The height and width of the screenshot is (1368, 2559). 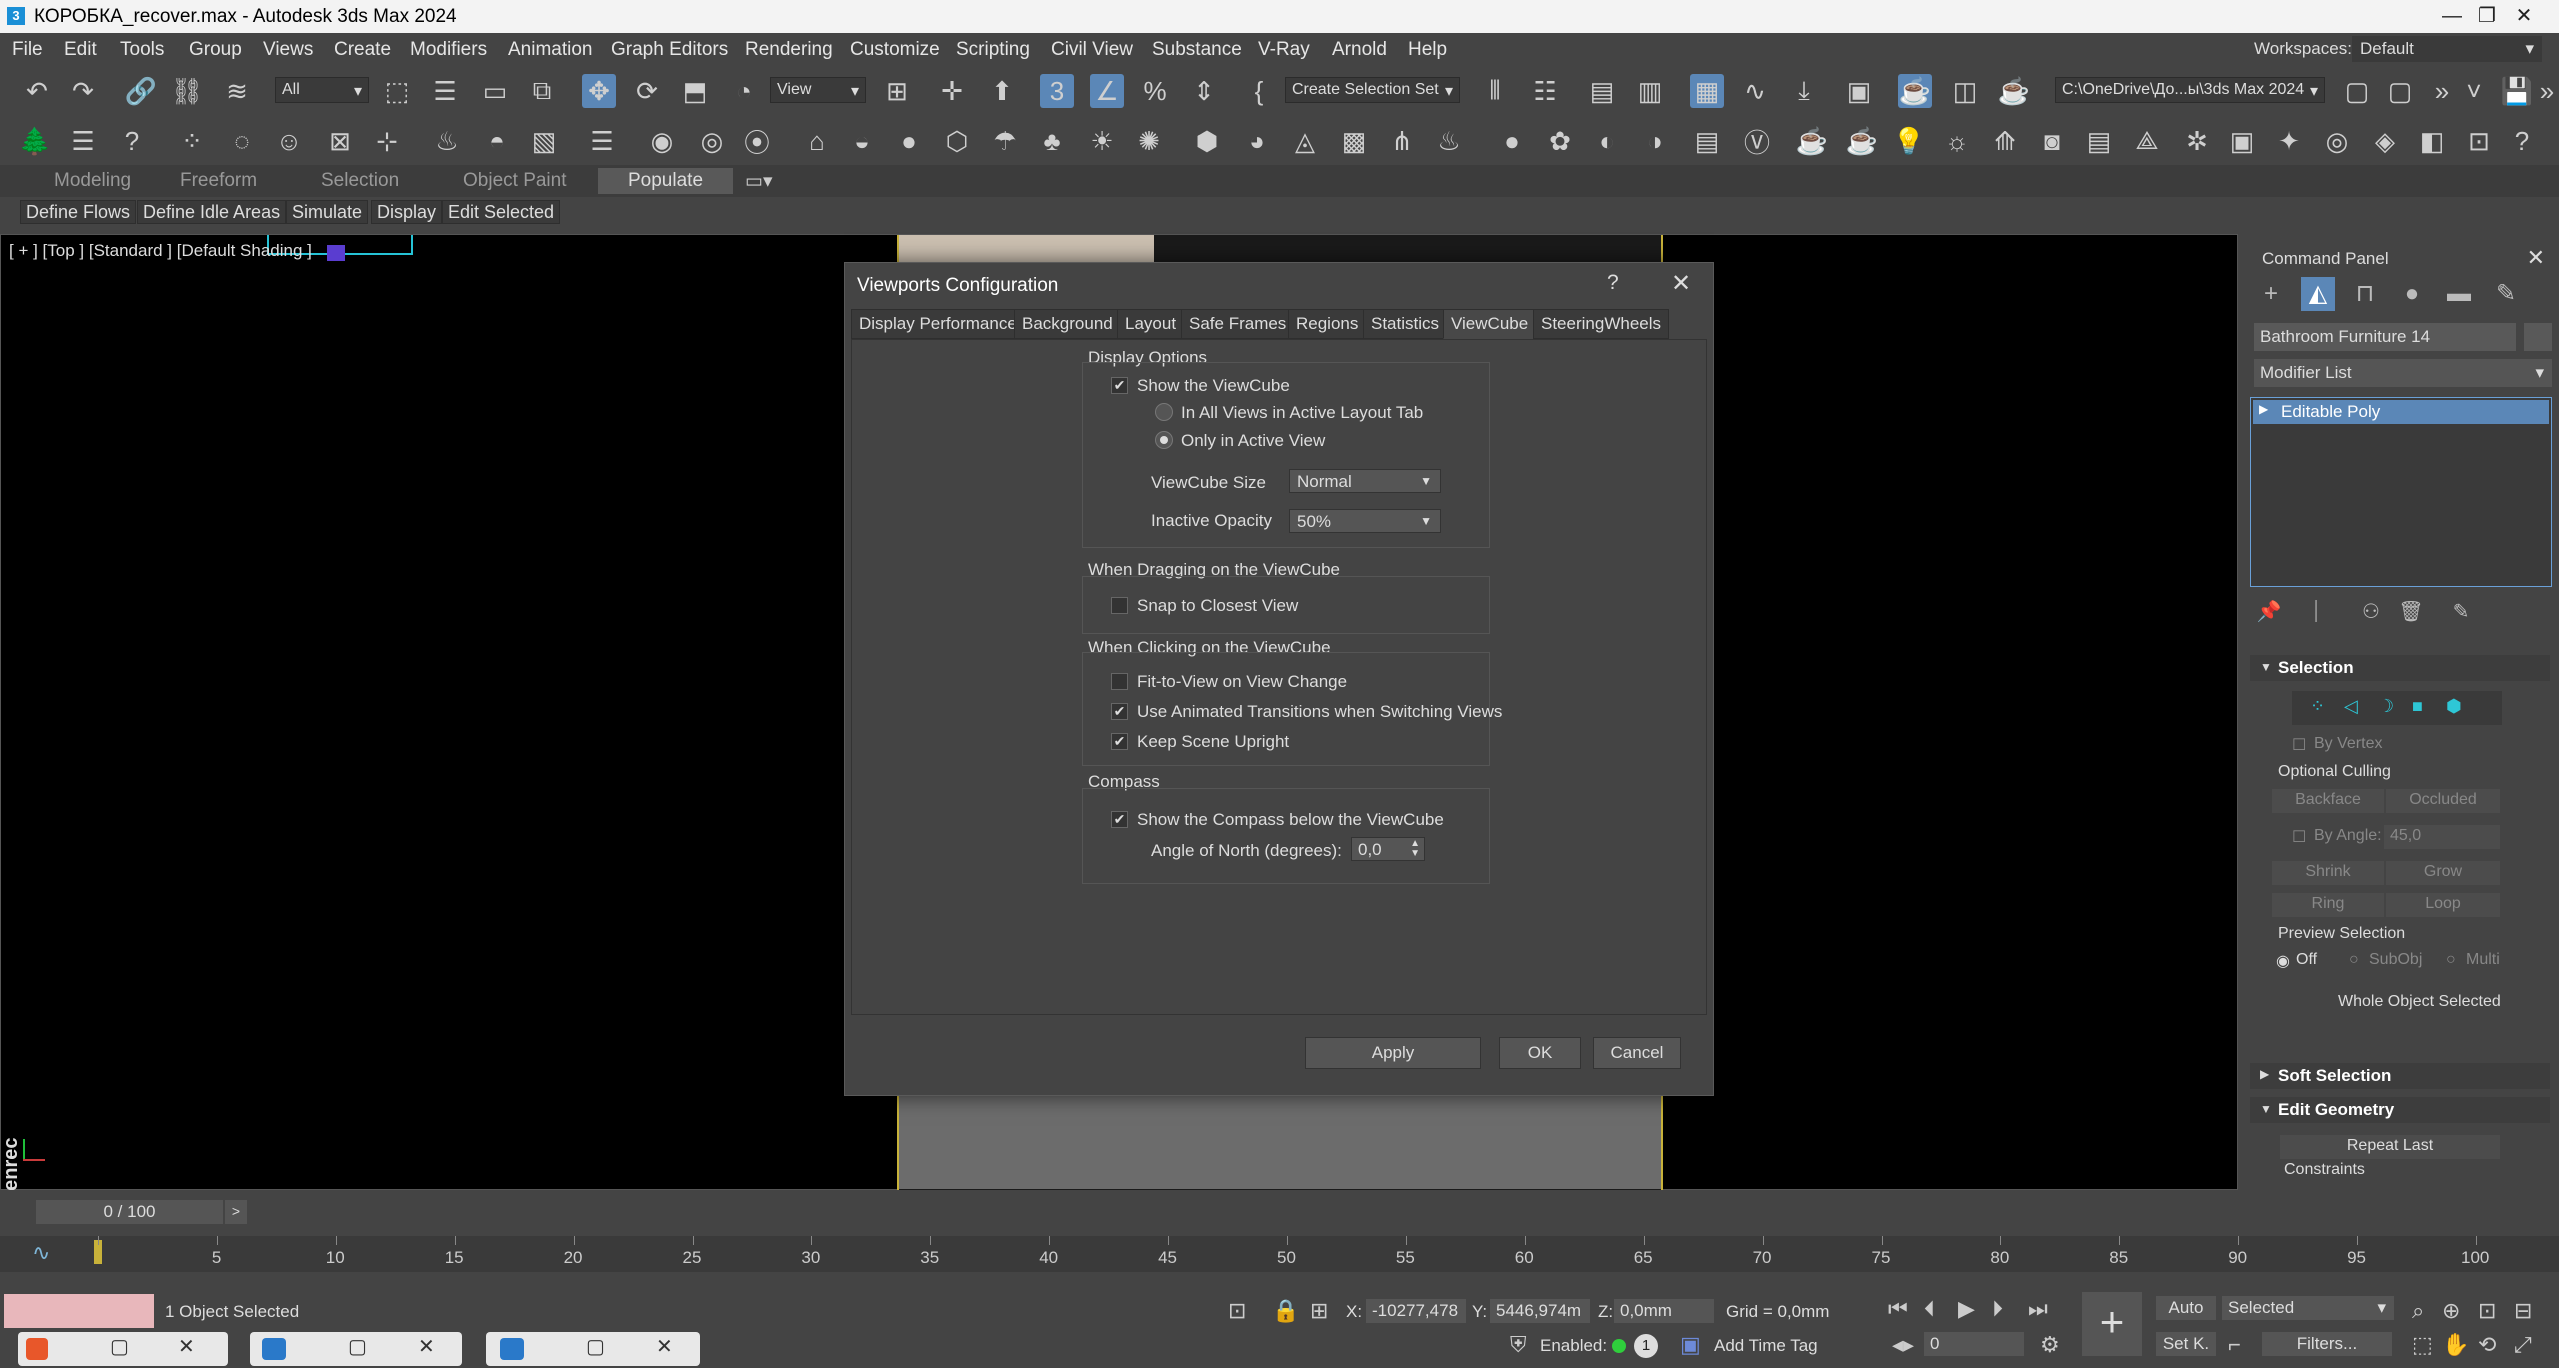 What do you see at coordinates (2328, 905) in the screenshot?
I see `ring-button: Ring` at bounding box center [2328, 905].